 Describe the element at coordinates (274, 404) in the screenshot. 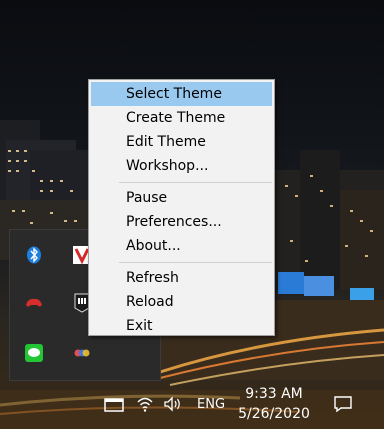

I see `clock: 9:33 AM 5/26/2020` at that location.